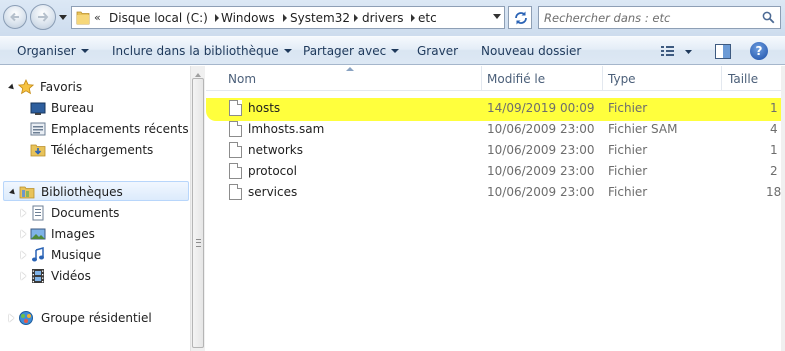 This screenshot has width=785, height=351. I want to click on file-list-scrollbar-edge, so click(783, 208).